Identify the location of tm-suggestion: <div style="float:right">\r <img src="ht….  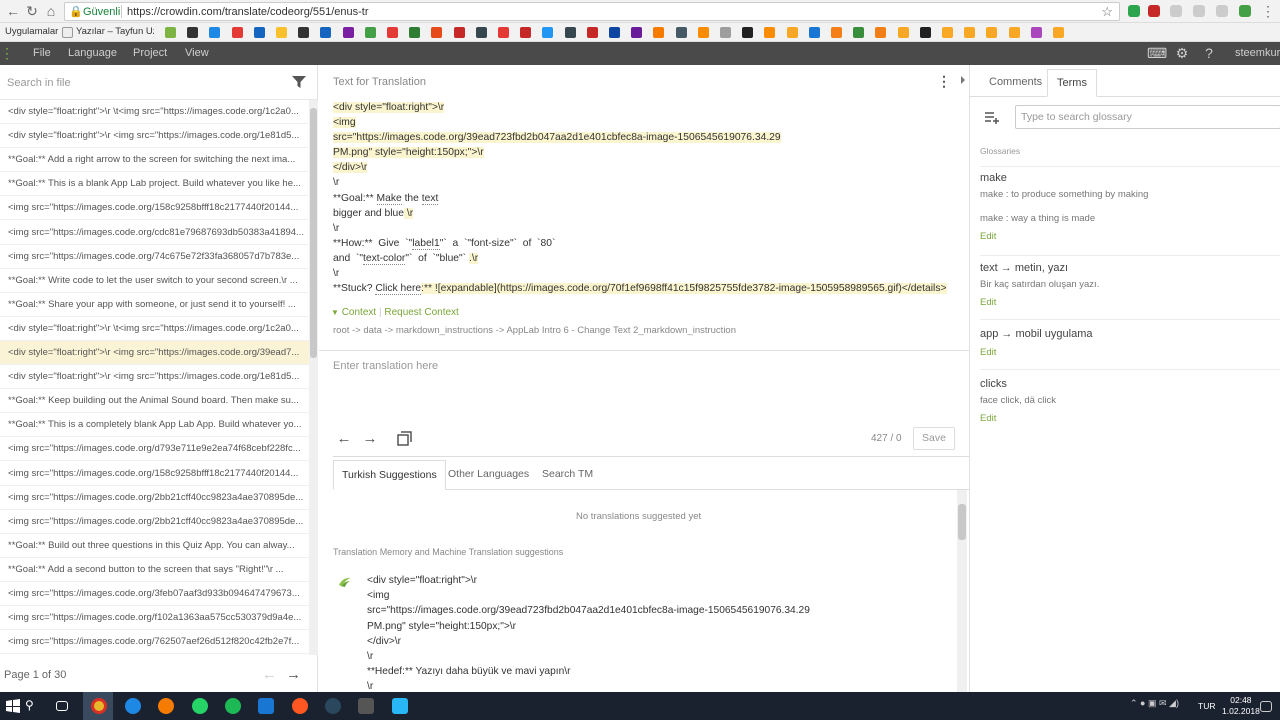
(647, 634).